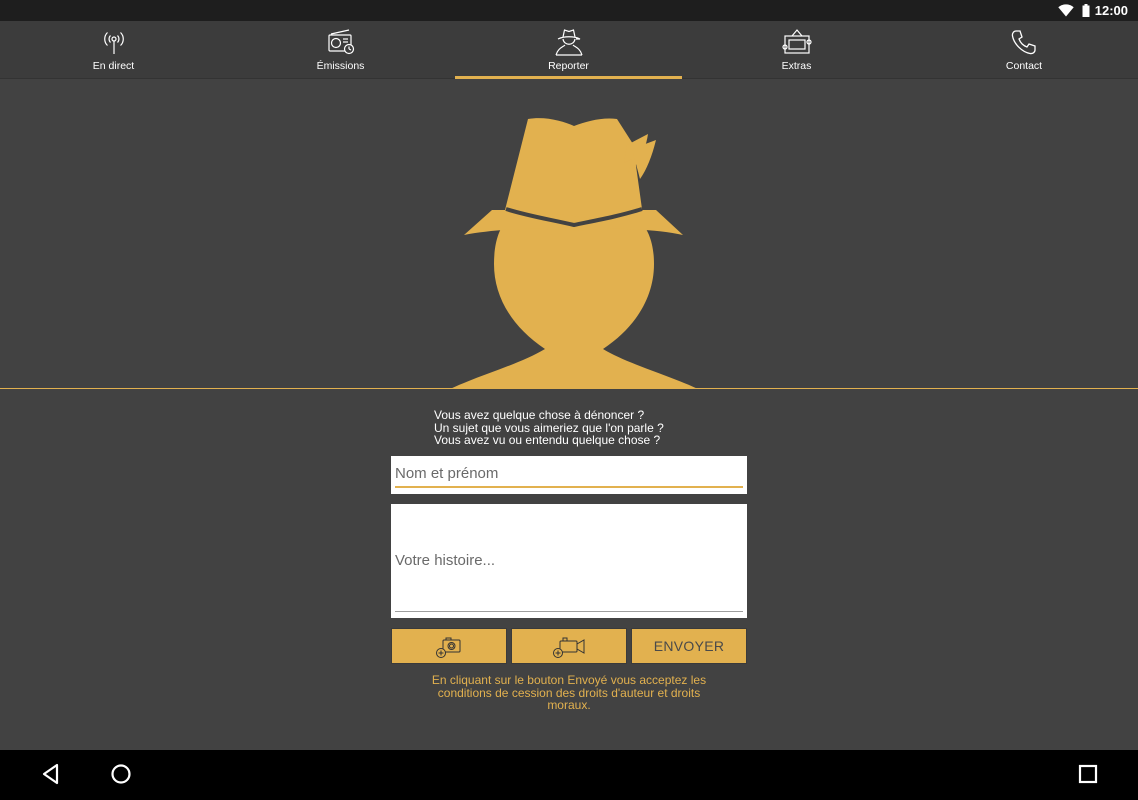 The height and width of the screenshot is (800, 1138). What do you see at coordinates (1086, 10) in the screenshot?
I see `battery-icon` at bounding box center [1086, 10].